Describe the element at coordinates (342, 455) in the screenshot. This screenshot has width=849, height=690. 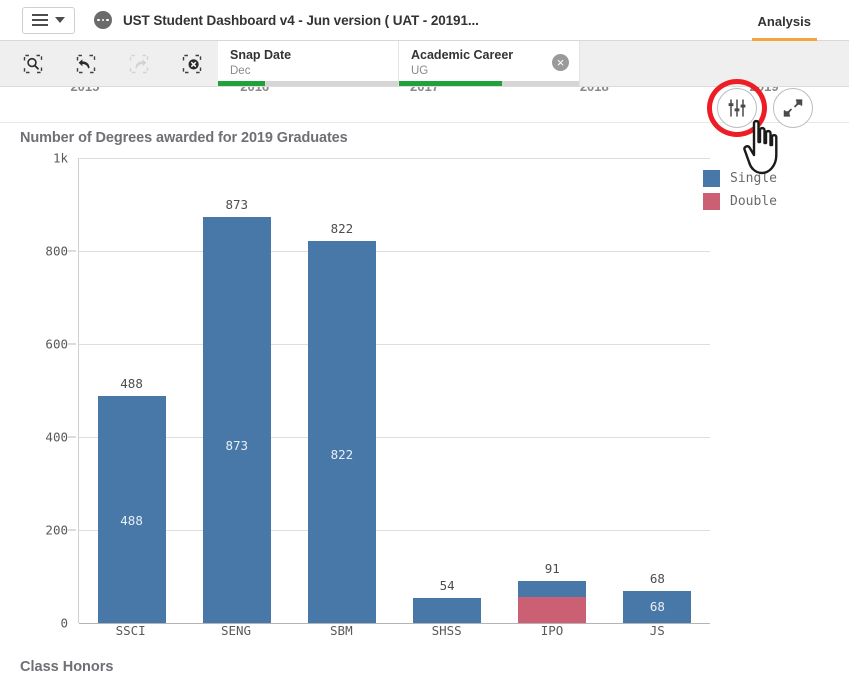
I see `bar-inner-label: 822` at that location.